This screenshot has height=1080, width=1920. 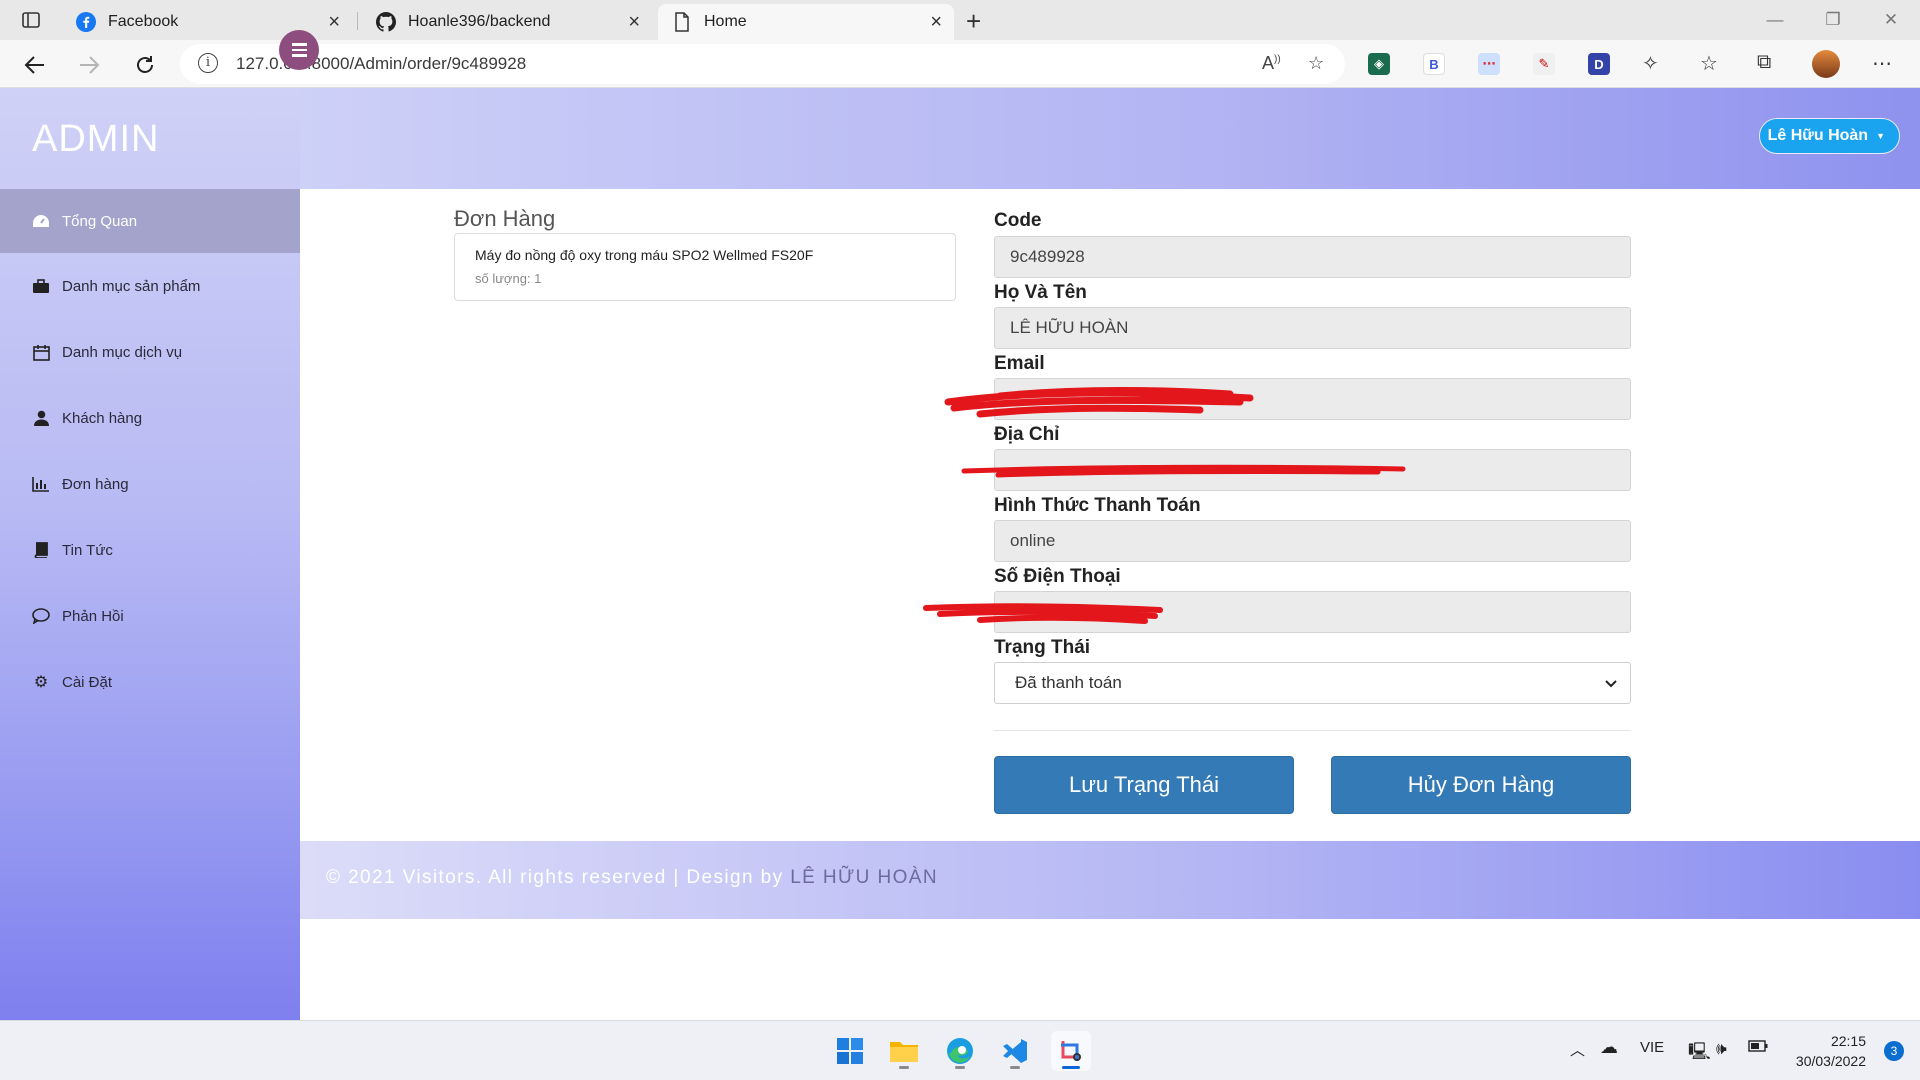 I want to click on window-controls: — ❐ ✕, so click(x=1833, y=20).